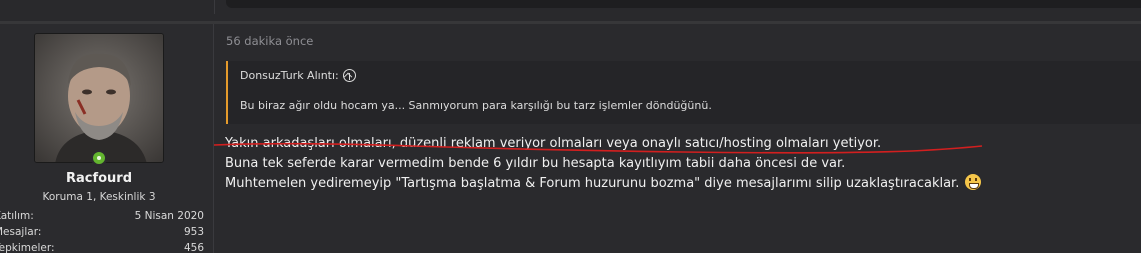 The height and width of the screenshot is (253, 1141). Describe the element at coordinates (99, 197) in the screenshot. I see `user-title: Koruma 1, Keskinlik 3` at that location.